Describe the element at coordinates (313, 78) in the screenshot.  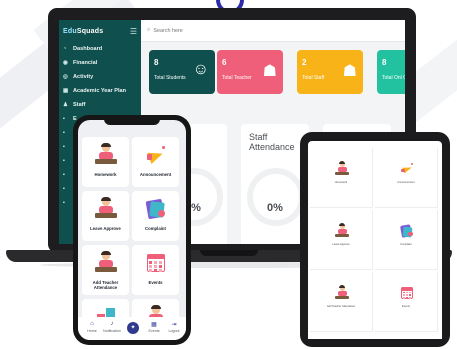
I see `stat-label: Total Staff` at that location.